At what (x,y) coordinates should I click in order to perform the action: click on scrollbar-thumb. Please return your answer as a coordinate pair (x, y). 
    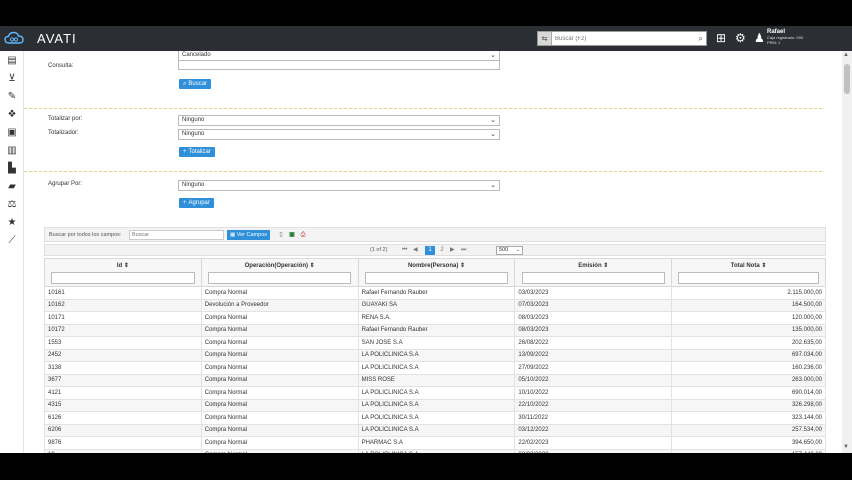
    Looking at the image, I should click on (847, 79).